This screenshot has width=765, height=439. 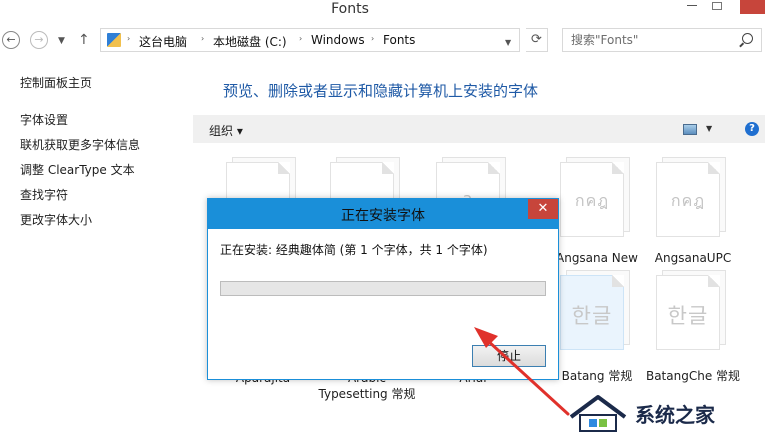 What do you see at coordinates (56, 82) in the screenshot?
I see `control-panel-home-link: 控制面板主页` at bounding box center [56, 82].